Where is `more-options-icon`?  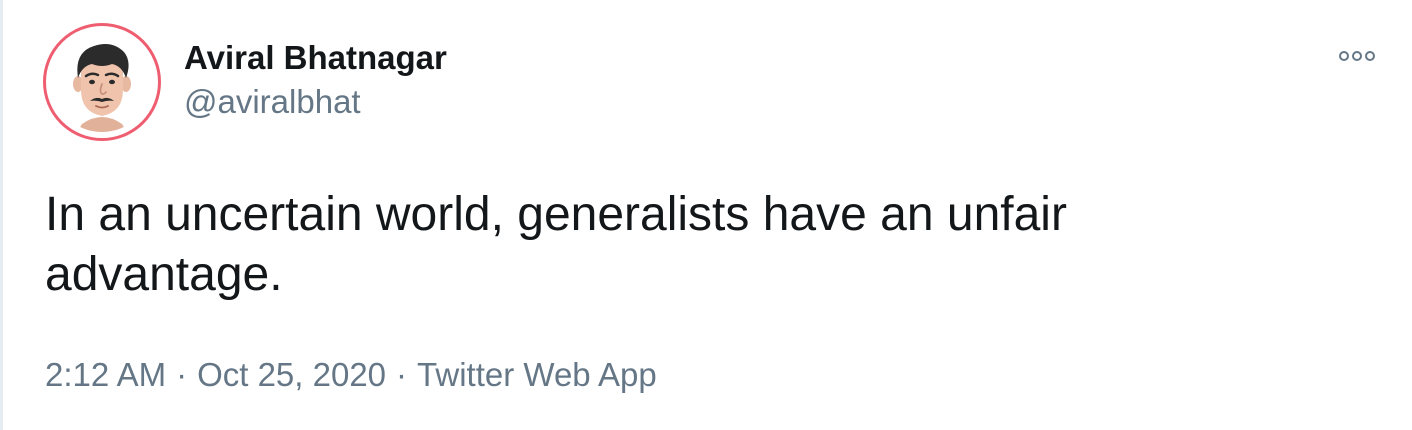
more-options-icon is located at coordinates (1357, 56).